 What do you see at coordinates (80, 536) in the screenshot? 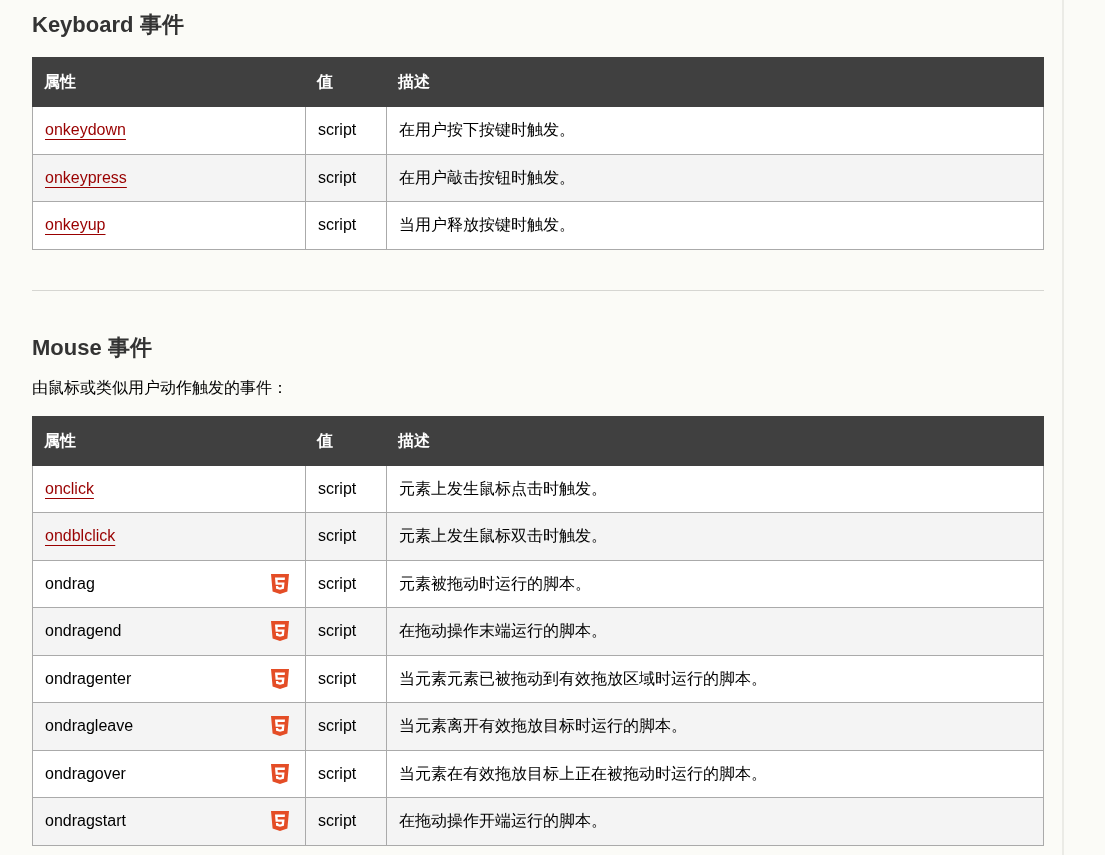
I see `attribute-link: ondblclick` at bounding box center [80, 536].